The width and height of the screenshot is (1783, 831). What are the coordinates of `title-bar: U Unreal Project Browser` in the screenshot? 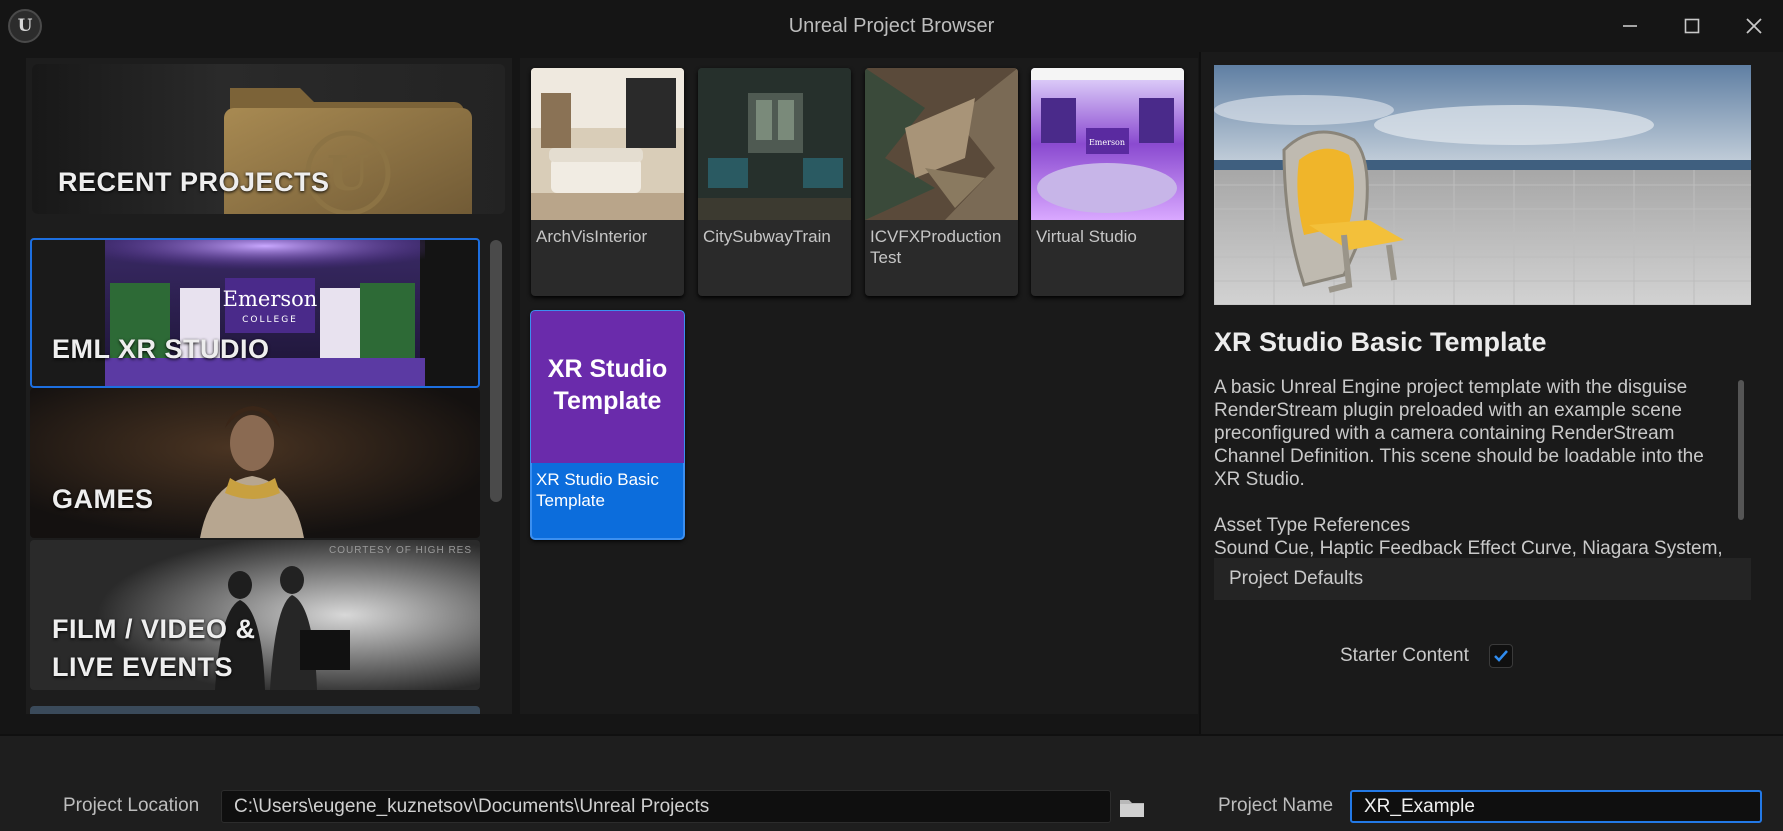 It's located at (891, 26).